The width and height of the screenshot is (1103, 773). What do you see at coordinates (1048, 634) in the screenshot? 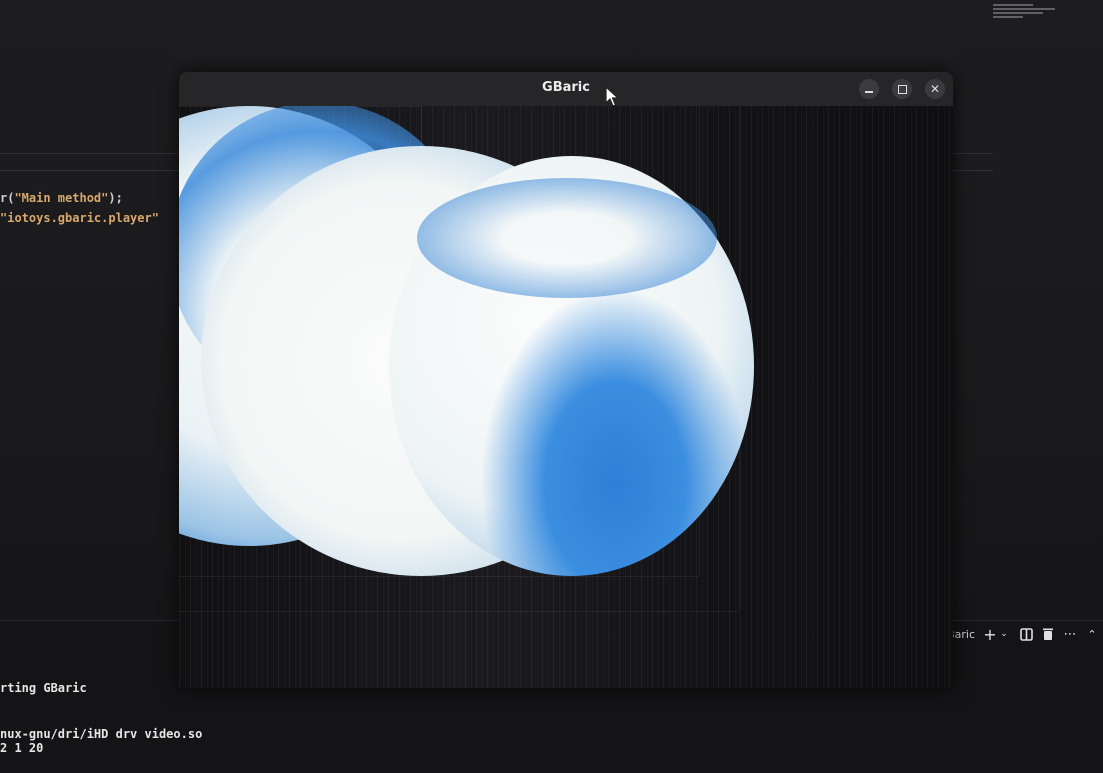
I see `trash-icon` at bounding box center [1048, 634].